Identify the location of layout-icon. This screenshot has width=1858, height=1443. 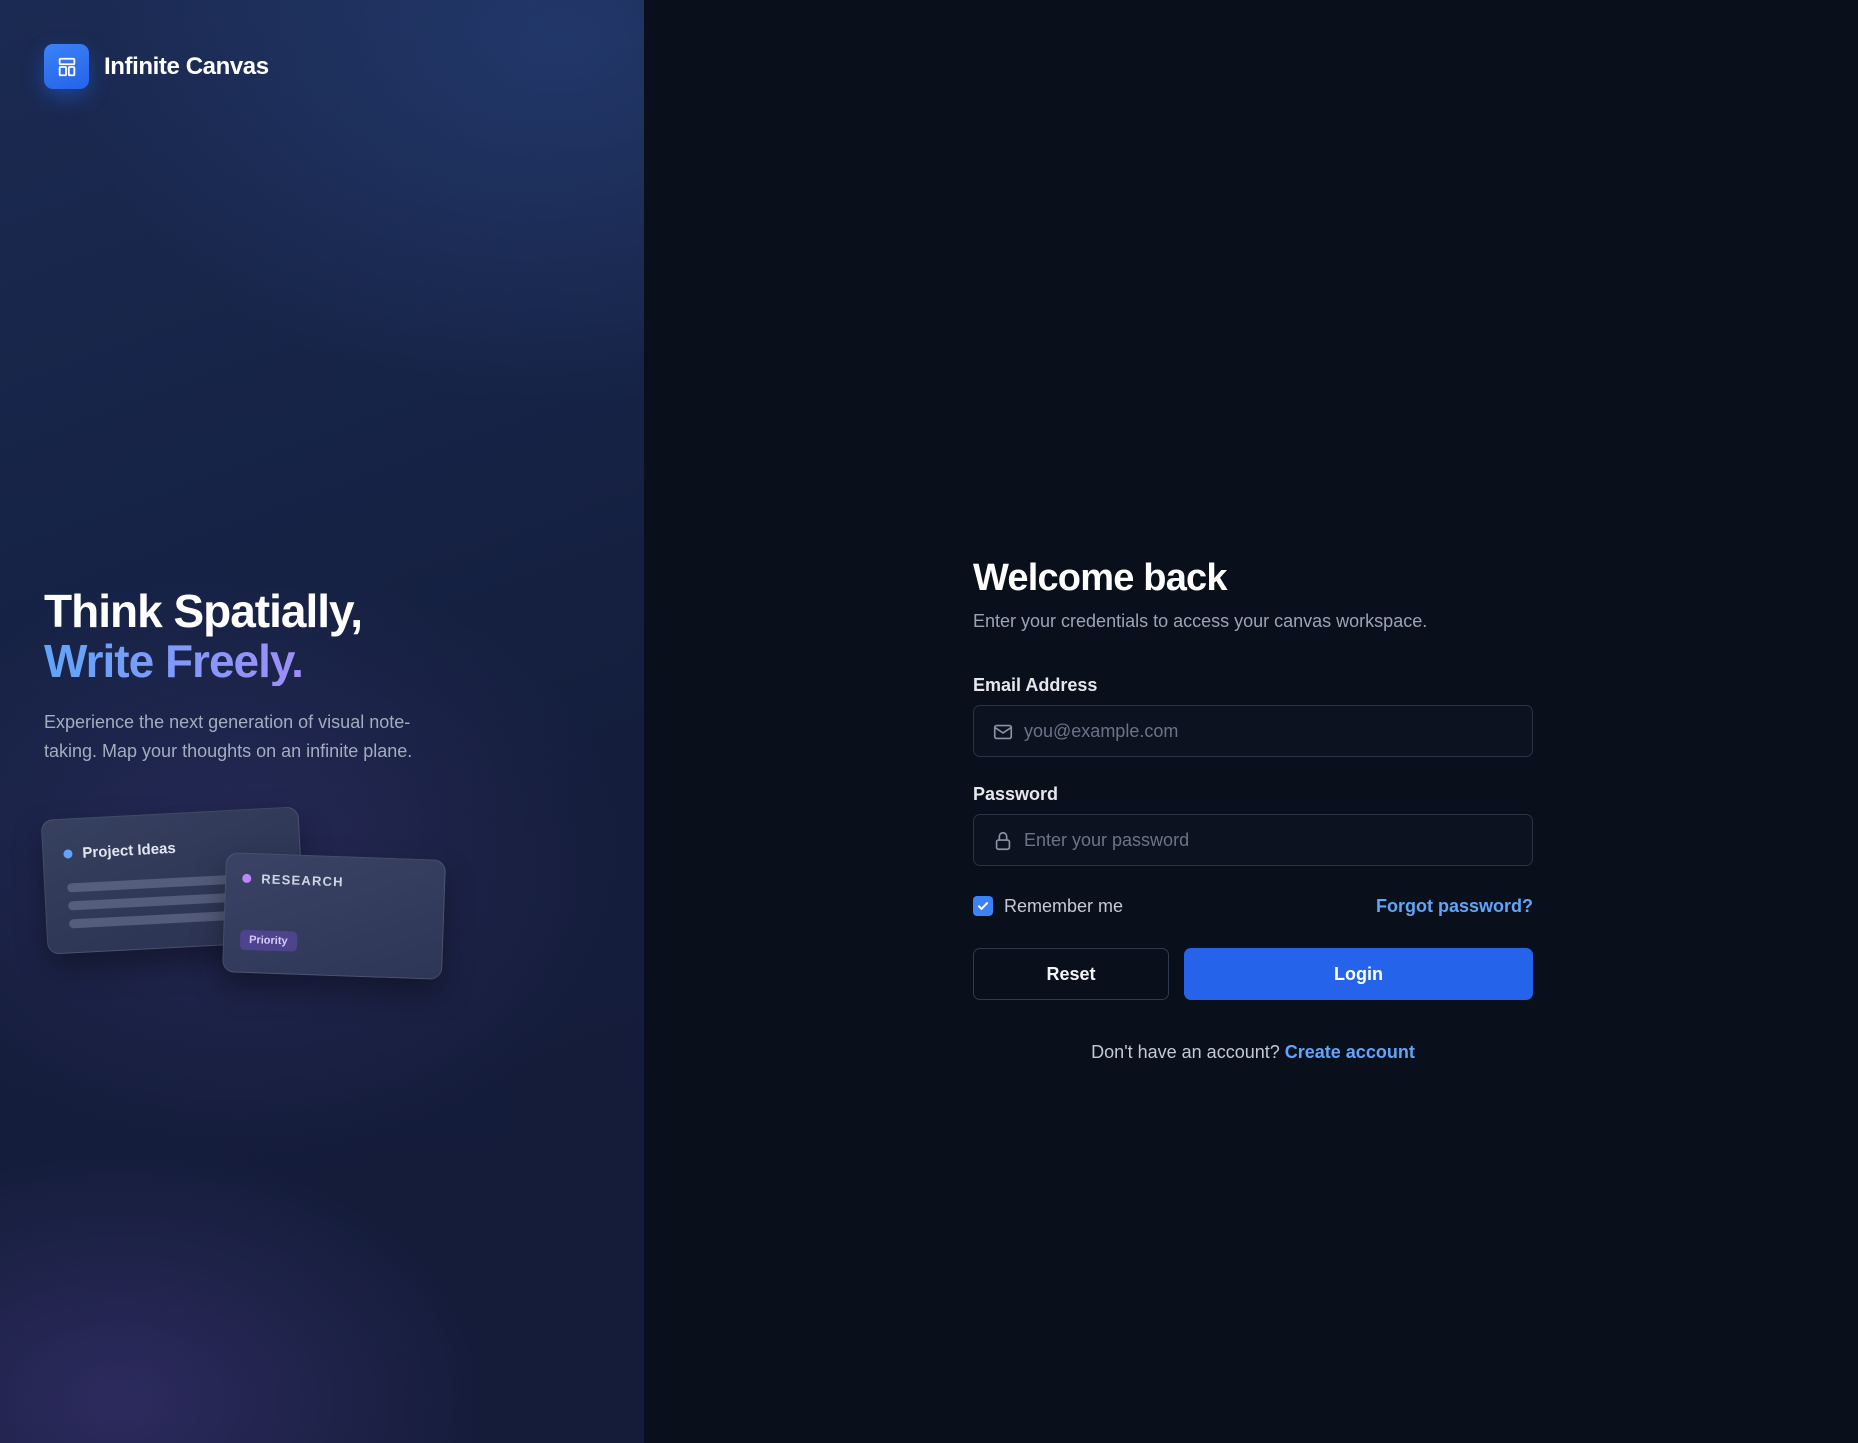
(66, 66).